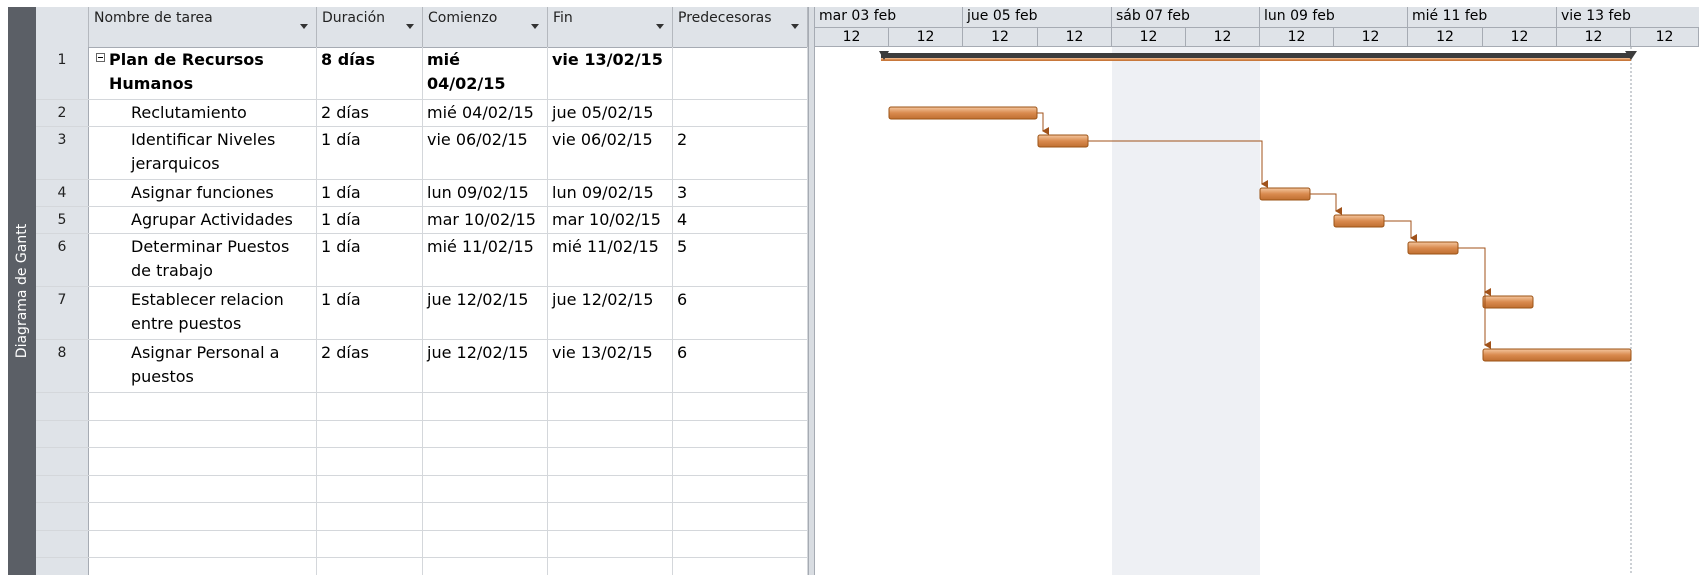  I want to click on select-all-corner, so click(62, 27).